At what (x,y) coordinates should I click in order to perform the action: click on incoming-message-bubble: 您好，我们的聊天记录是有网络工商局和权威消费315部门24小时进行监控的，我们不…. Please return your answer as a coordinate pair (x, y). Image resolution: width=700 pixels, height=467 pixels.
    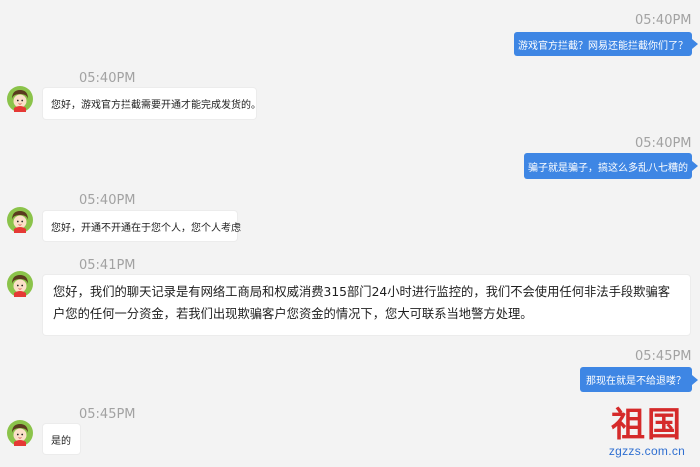
    Looking at the image, I should click on (366, 305).